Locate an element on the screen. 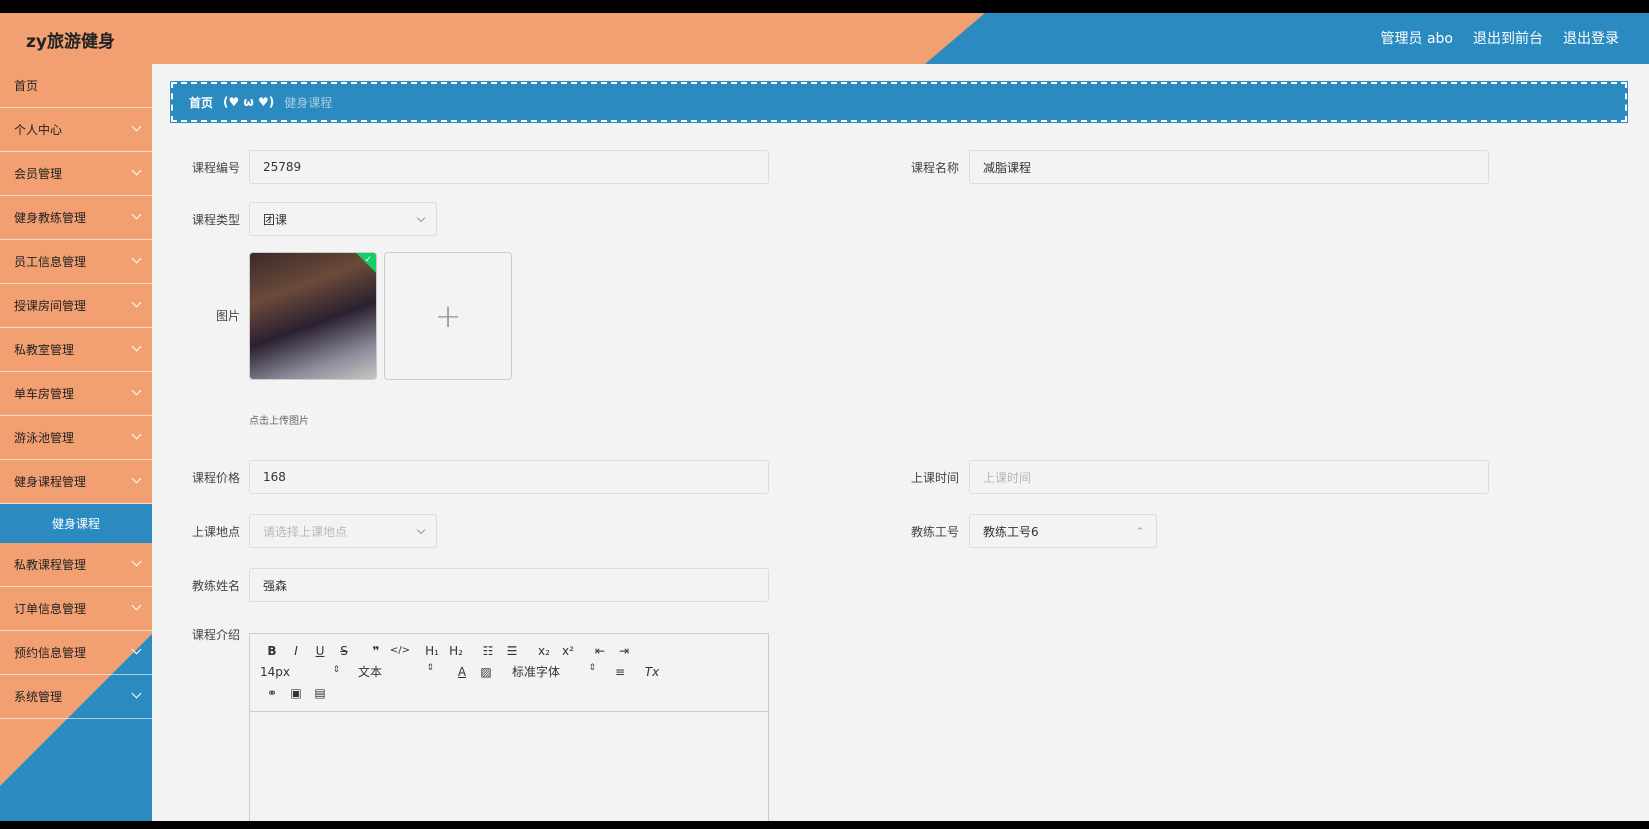 This screenshot has height=829, width=1649. uploaded-image-thumbnail: ✓ is located at coordinates (313, 316).